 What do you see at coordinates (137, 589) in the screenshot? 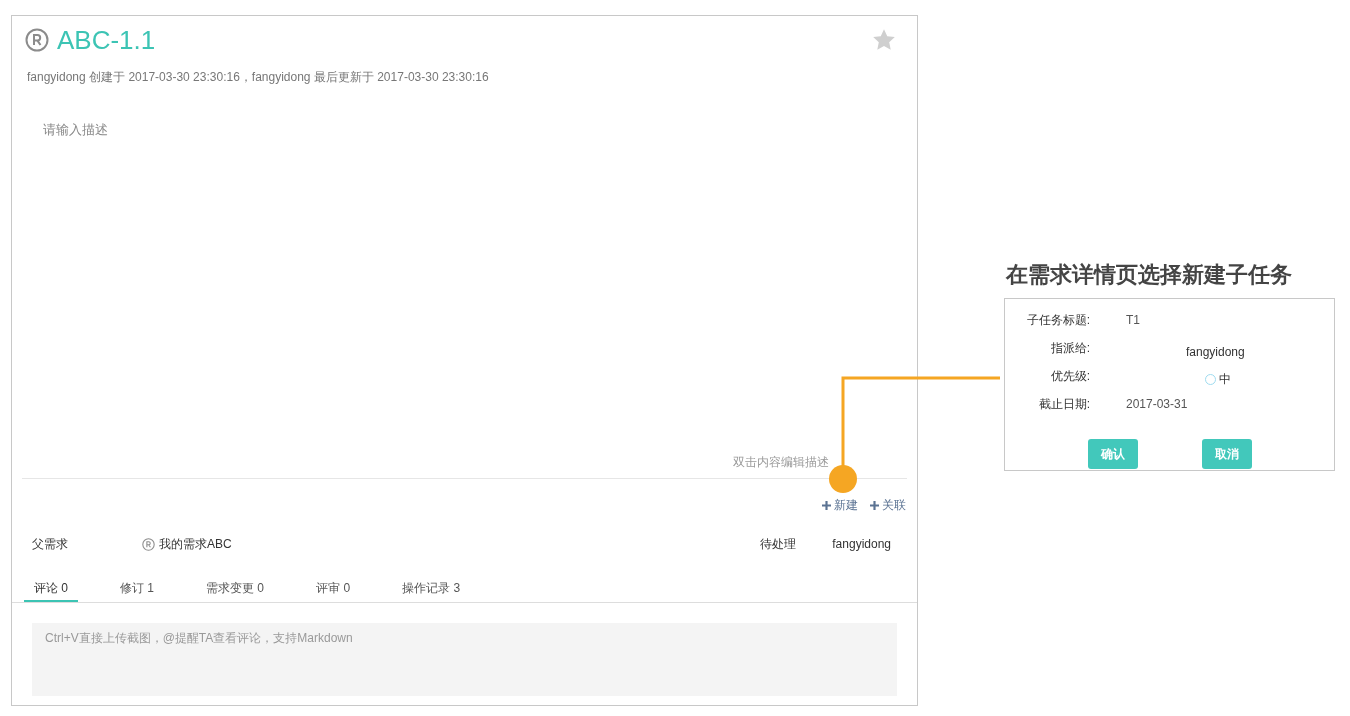
I see `tab: 修订 1` at bounding box center [137, 589].